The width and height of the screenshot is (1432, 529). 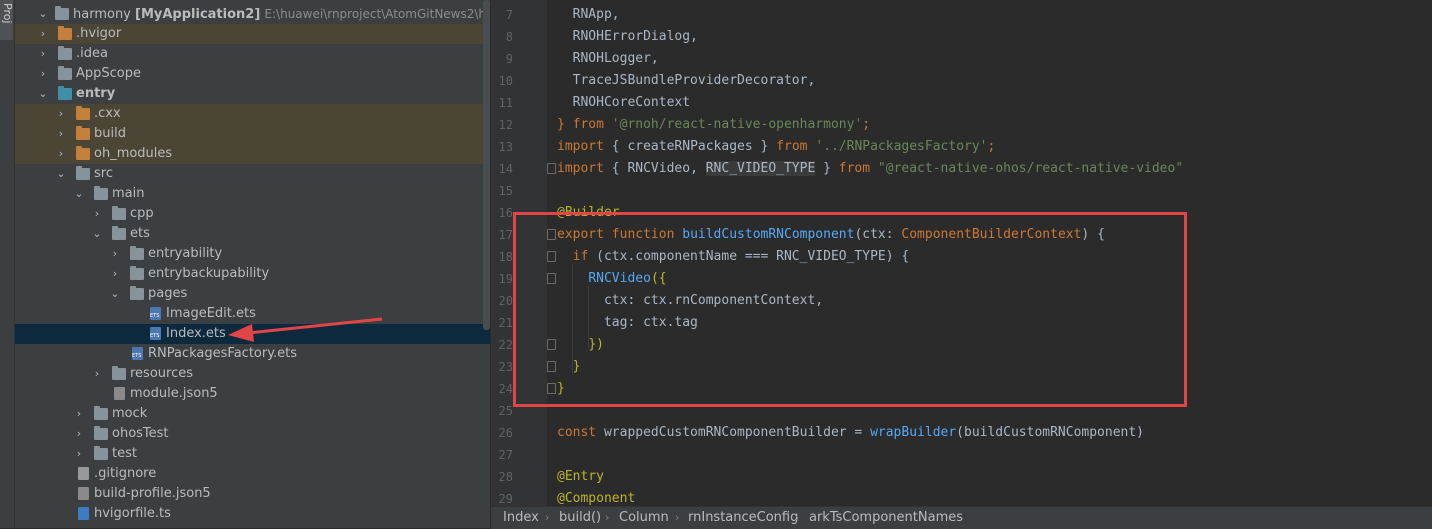 I want to click on tree-item-rnpackagesfactory: RNPackagesFactory.ets, so click(x=252, y=354).